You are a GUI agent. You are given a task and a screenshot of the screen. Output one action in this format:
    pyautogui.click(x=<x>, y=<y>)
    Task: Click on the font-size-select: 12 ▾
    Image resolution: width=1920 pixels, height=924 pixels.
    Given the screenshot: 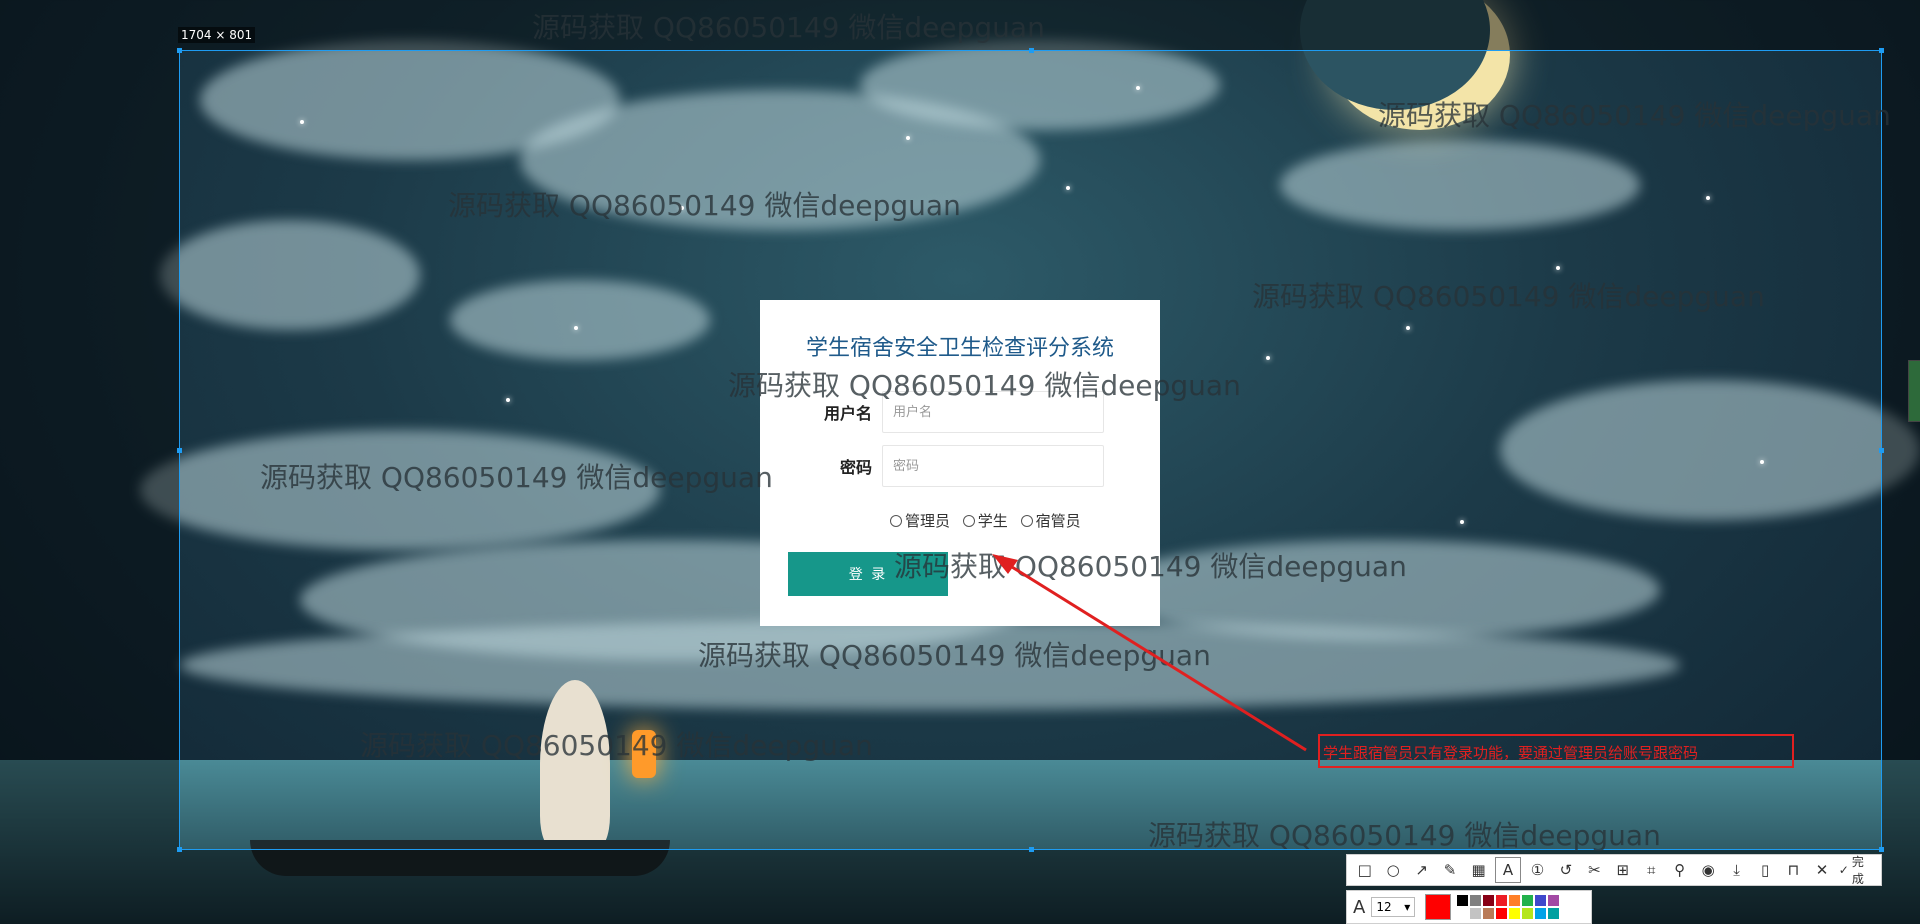 What is the action you would take?
    pyautogui.click(x=1393, y=907)
    